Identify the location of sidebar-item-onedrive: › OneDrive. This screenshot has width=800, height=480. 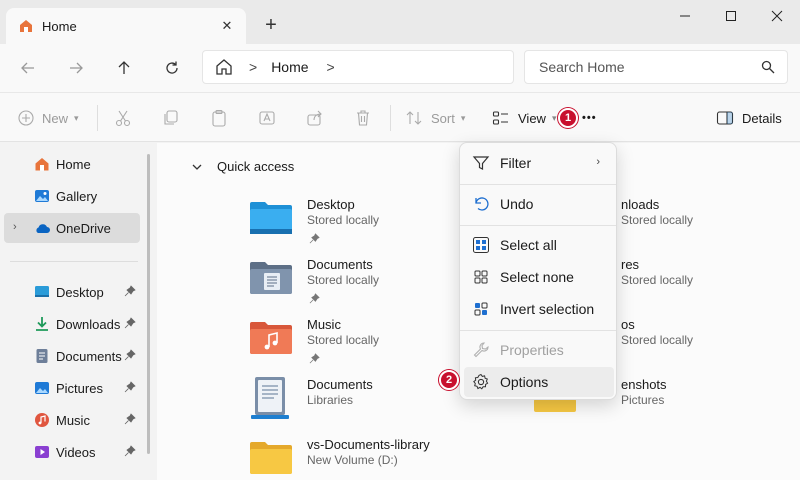
(72, 228).